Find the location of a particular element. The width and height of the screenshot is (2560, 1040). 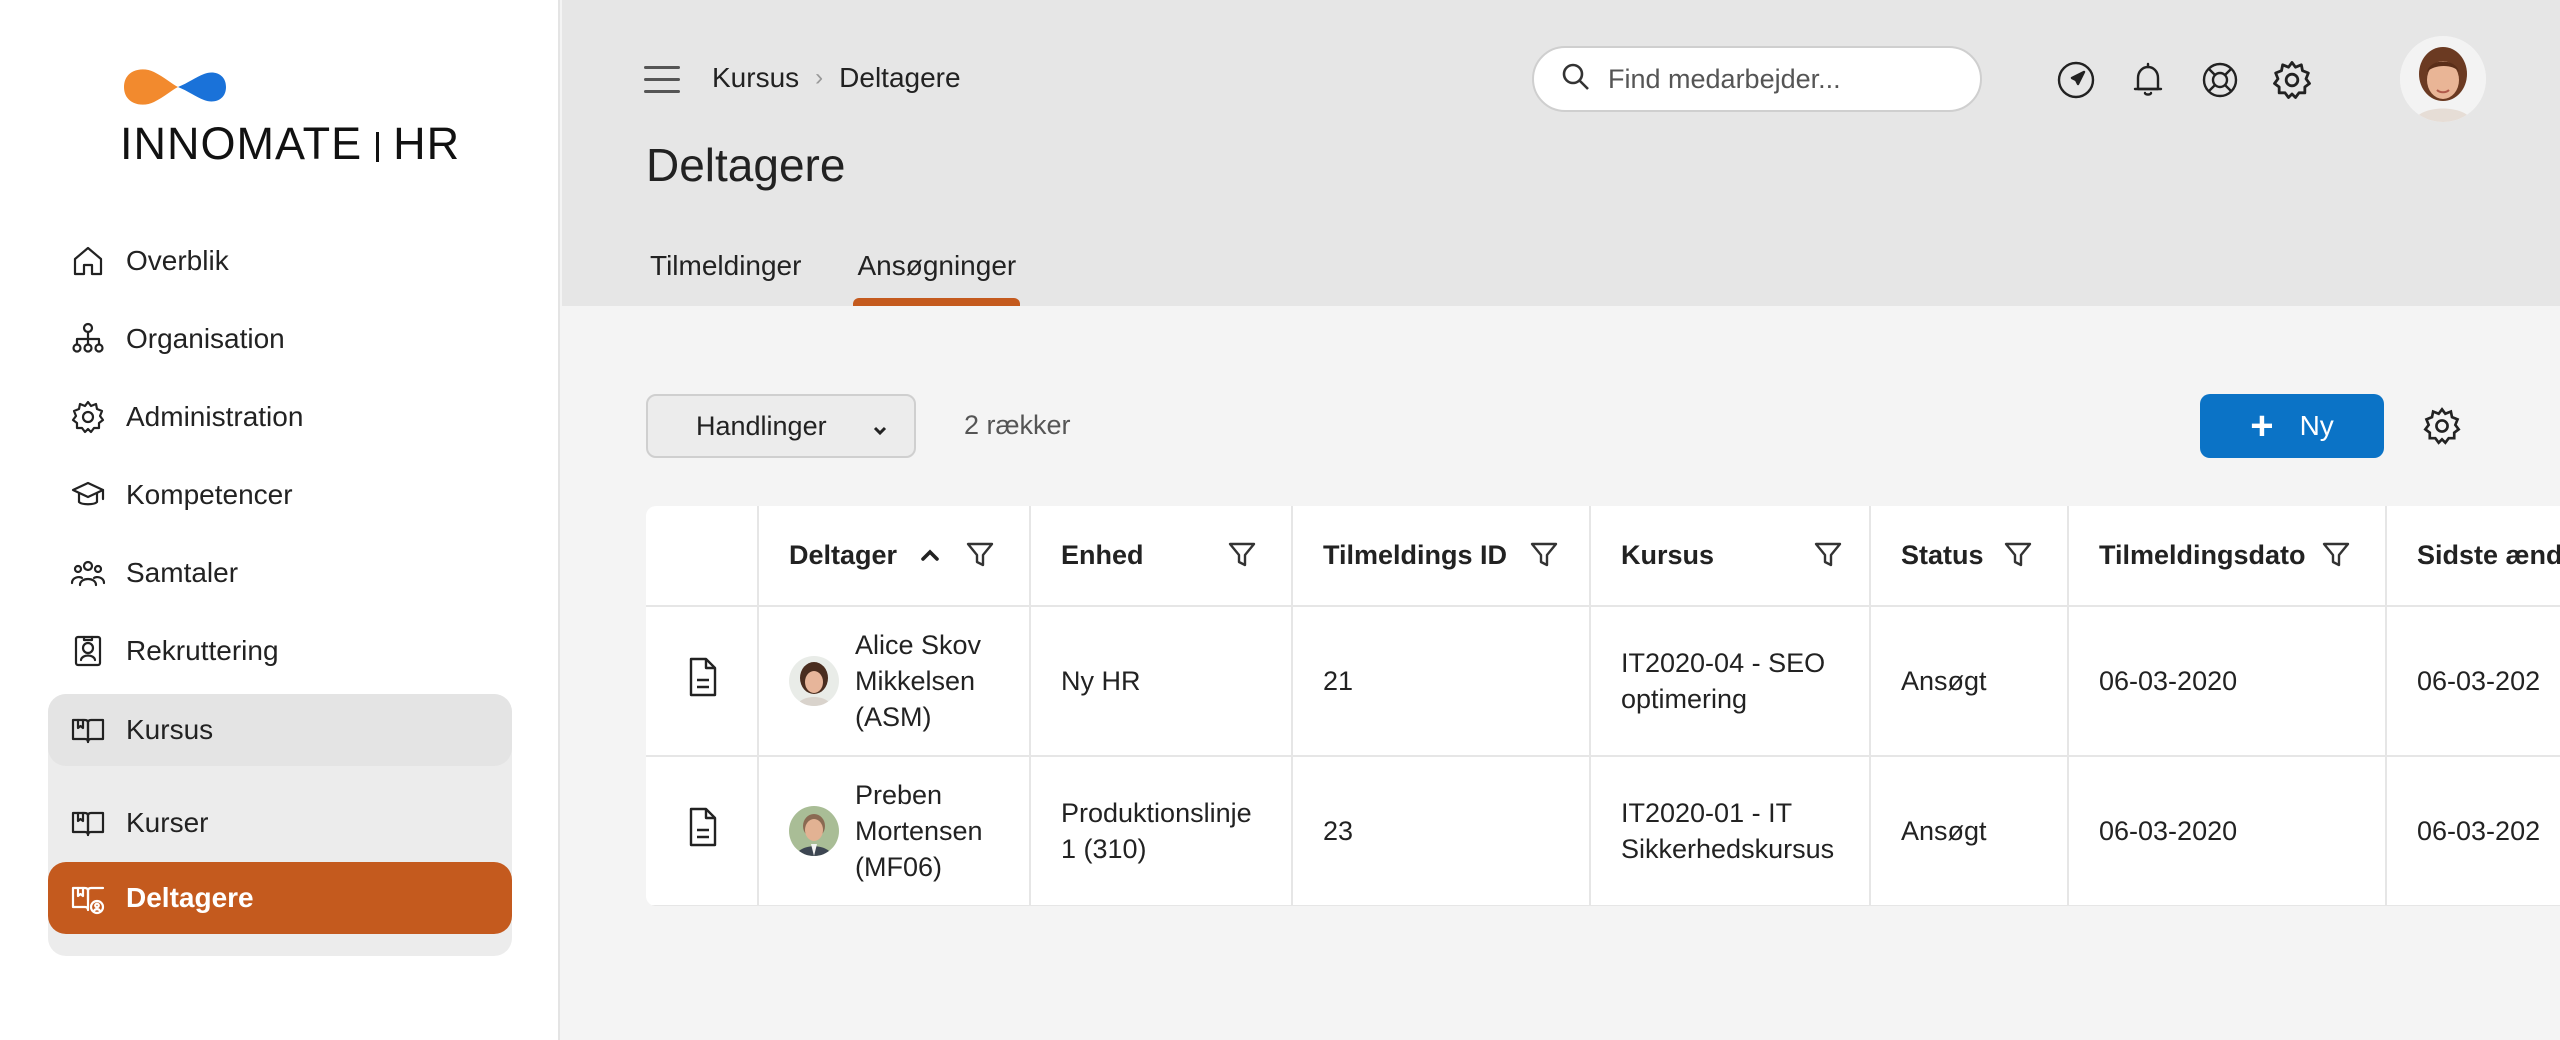

column-header-tilmeldings-id: Tilmeldings ID is located at coordinates (1441, 556).